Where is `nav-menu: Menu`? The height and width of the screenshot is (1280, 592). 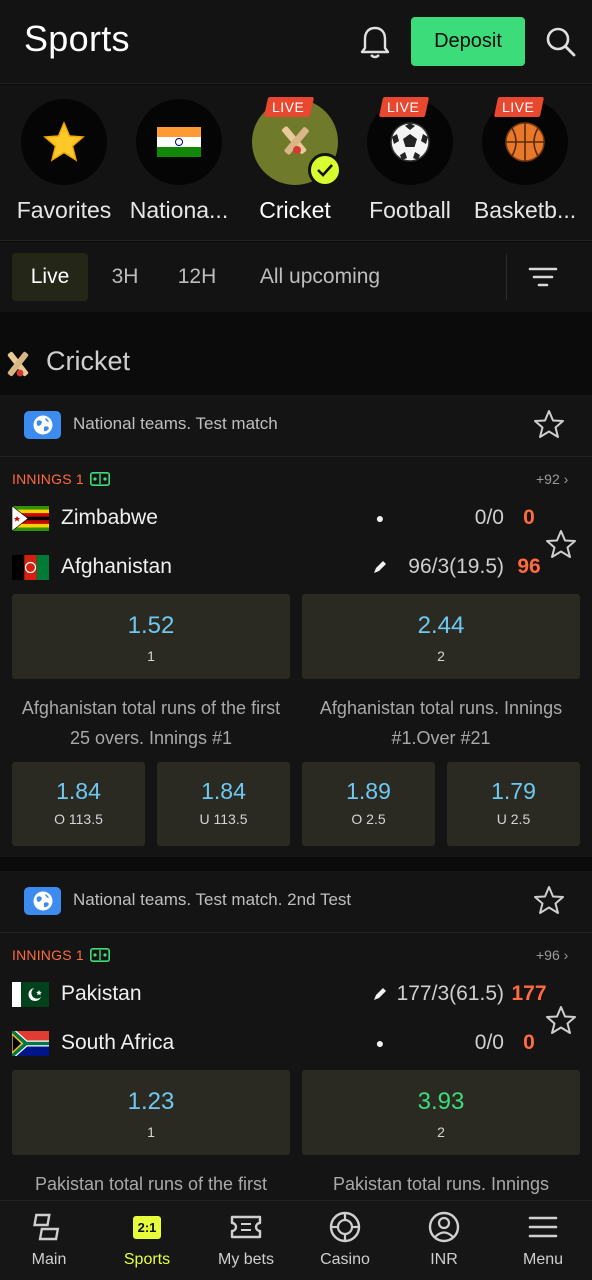
nav-menu: Menu is located at coordinates (543, 1239).